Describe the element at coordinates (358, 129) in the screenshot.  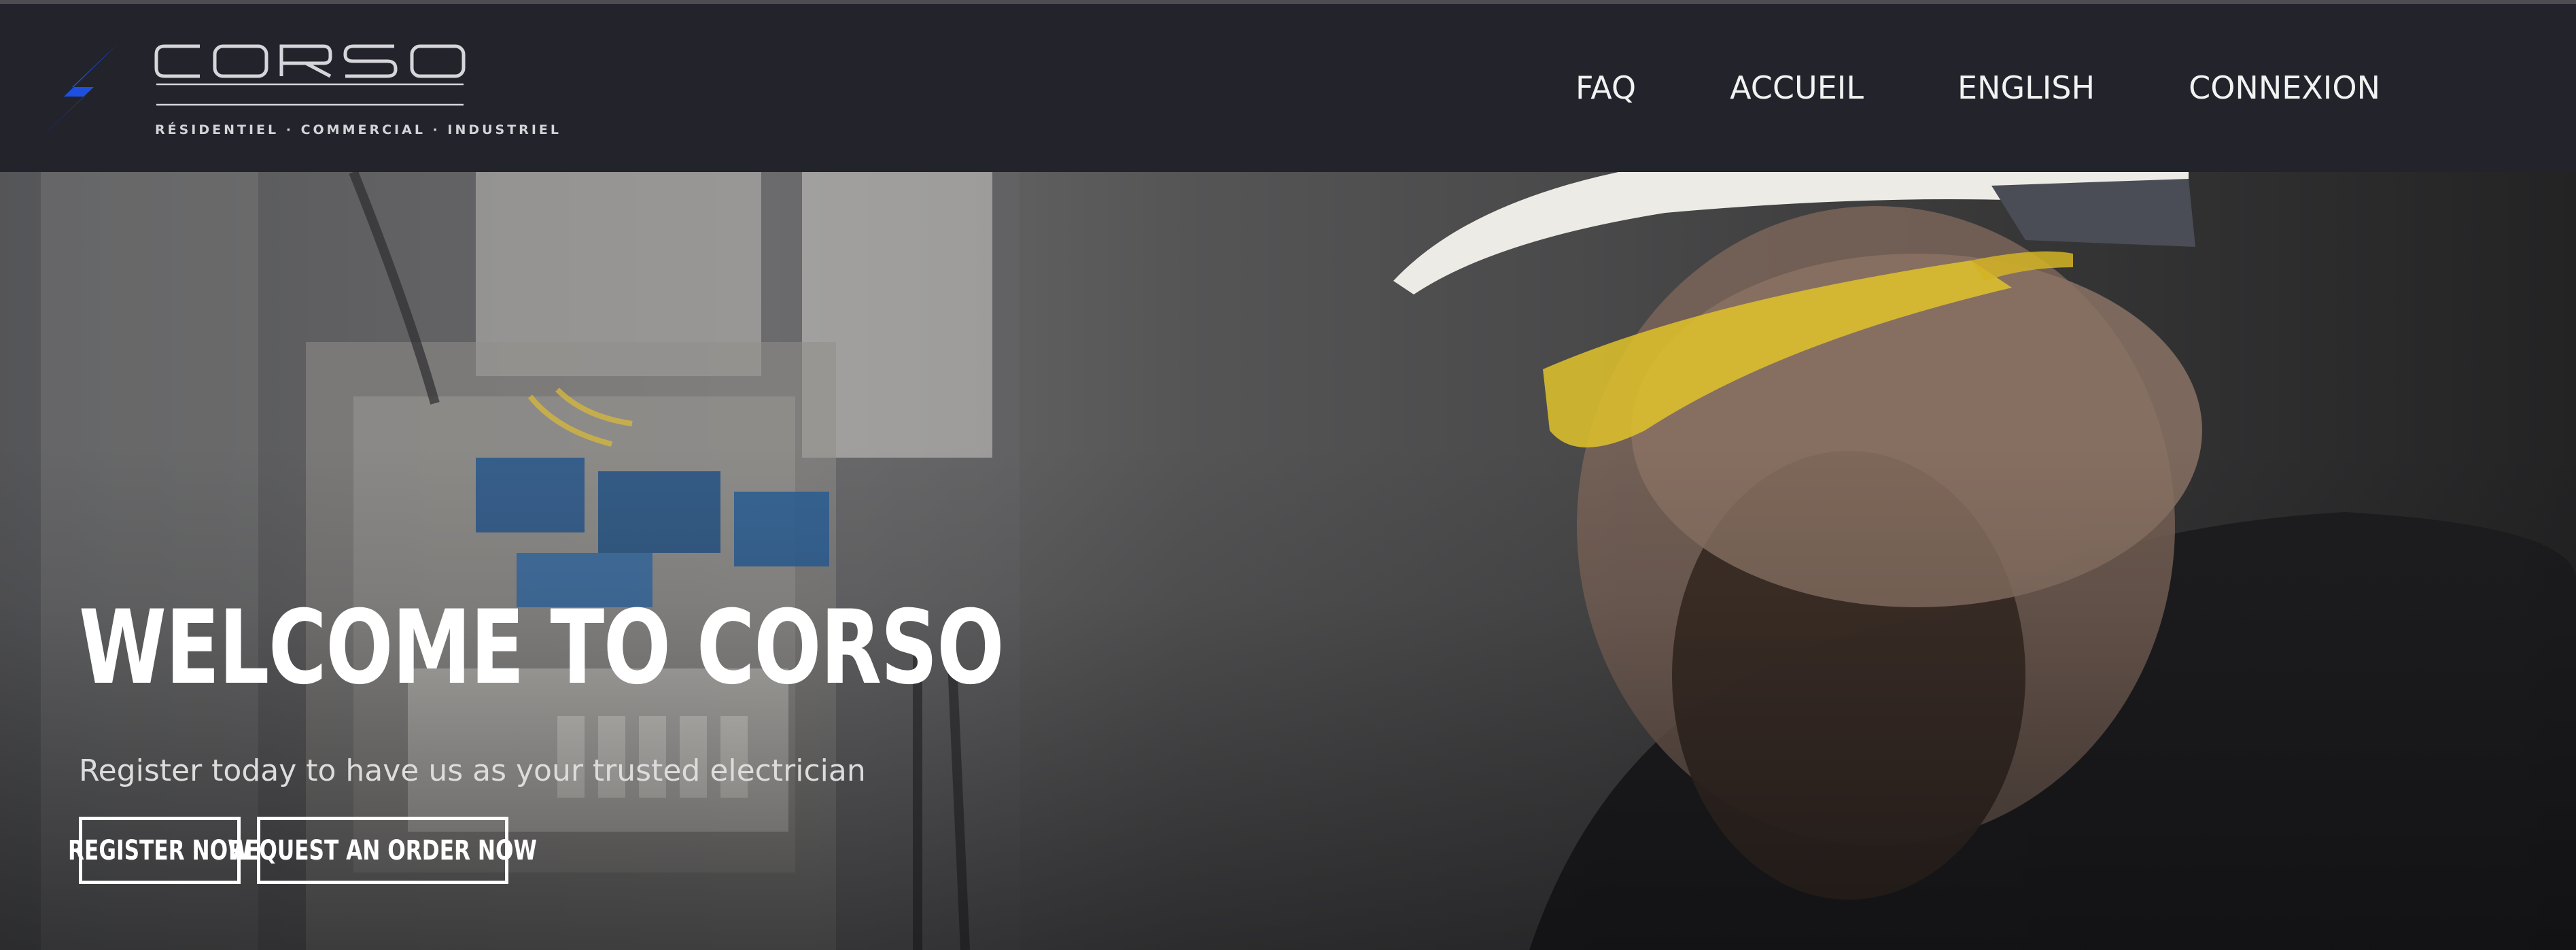
I see `logo-tagline: RÉSIDENTIEL · COMMERCIAL · INDUSTRIEL` at that location.